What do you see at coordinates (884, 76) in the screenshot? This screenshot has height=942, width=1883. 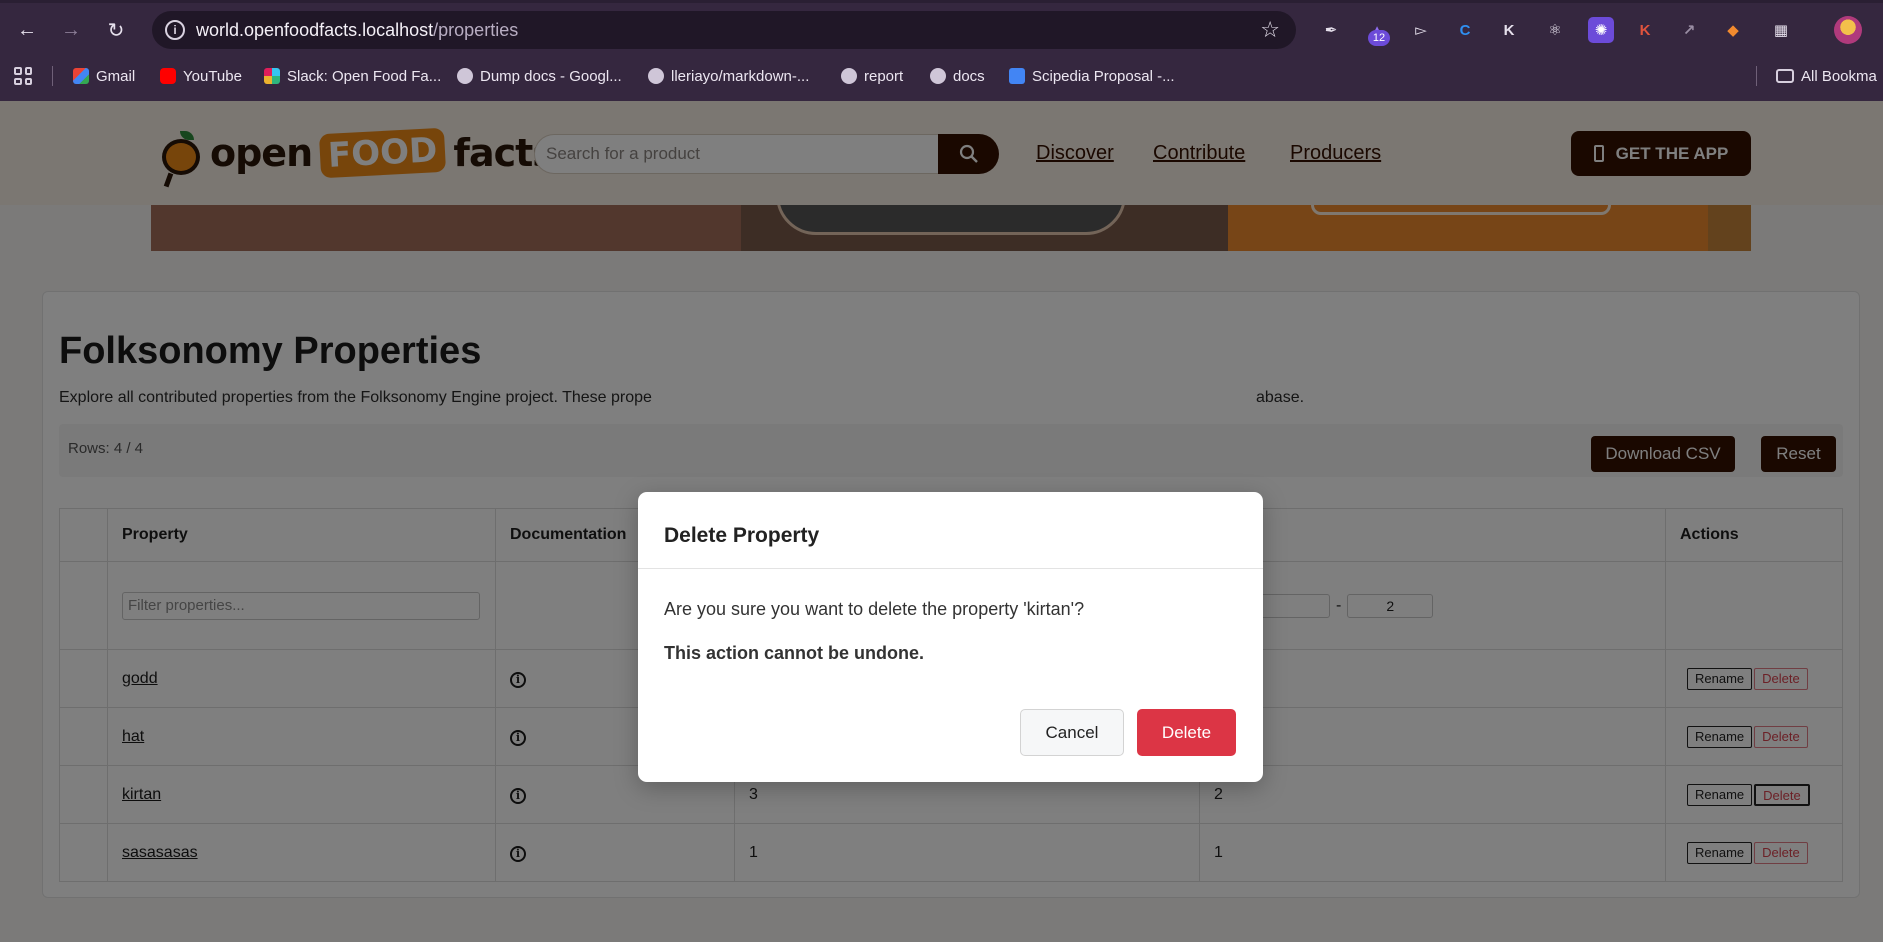 I see `bookmark-label: report` at bounding box center [884, 76].